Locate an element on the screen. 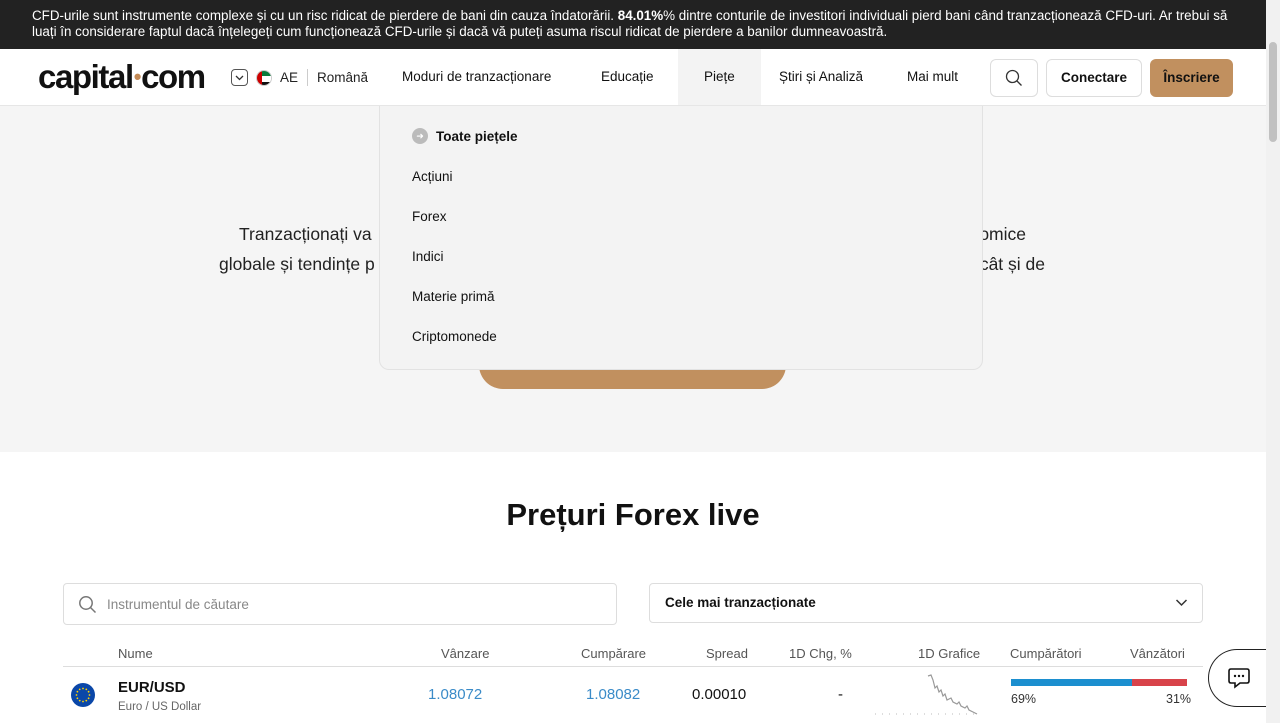 Image resolution: width=1280 pixels, height=723 pixels. arrow-right-icon: ➜ is located at coordinates (420, 136).